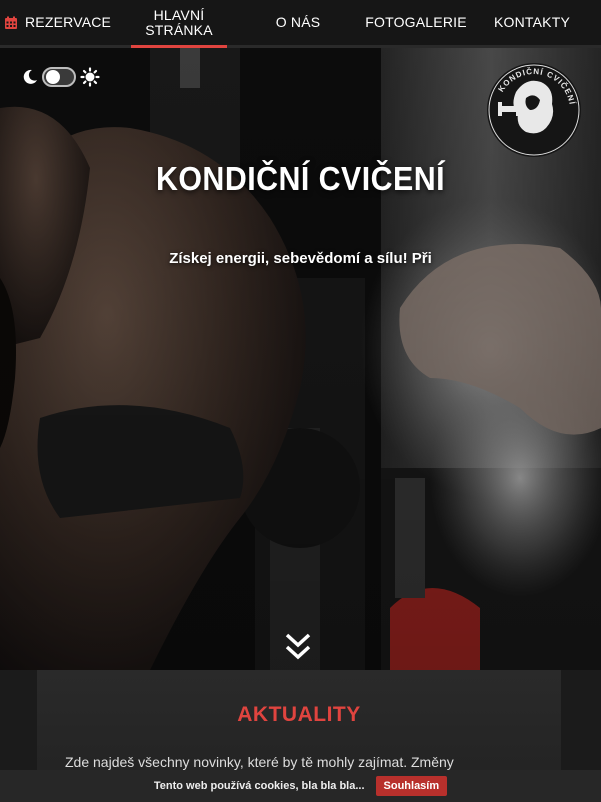 This screenshot has width=601, height=802. What do you see at coordinates (53, 77) in the screenshot?
I see `theme-switch-knob` at bounding box center [53, 77].